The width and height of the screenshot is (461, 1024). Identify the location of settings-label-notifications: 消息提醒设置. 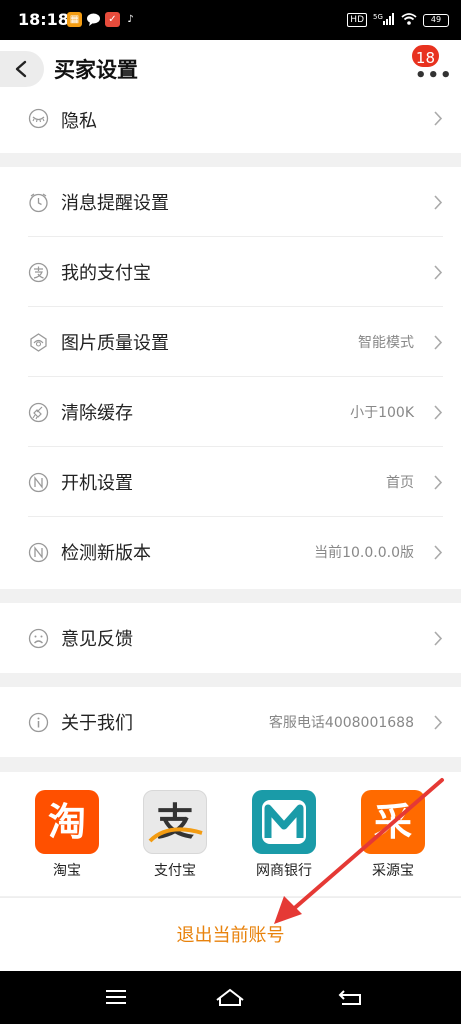
(115, 203).